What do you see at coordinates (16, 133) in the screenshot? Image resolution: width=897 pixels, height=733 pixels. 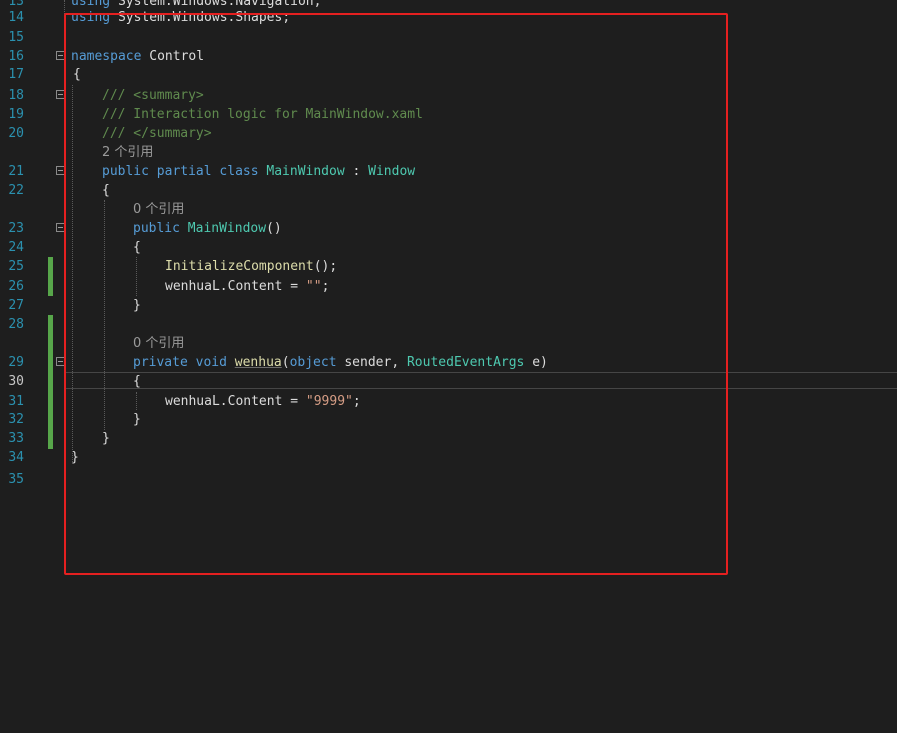 I see `line-number: 20` at bounding box center [16, 133].